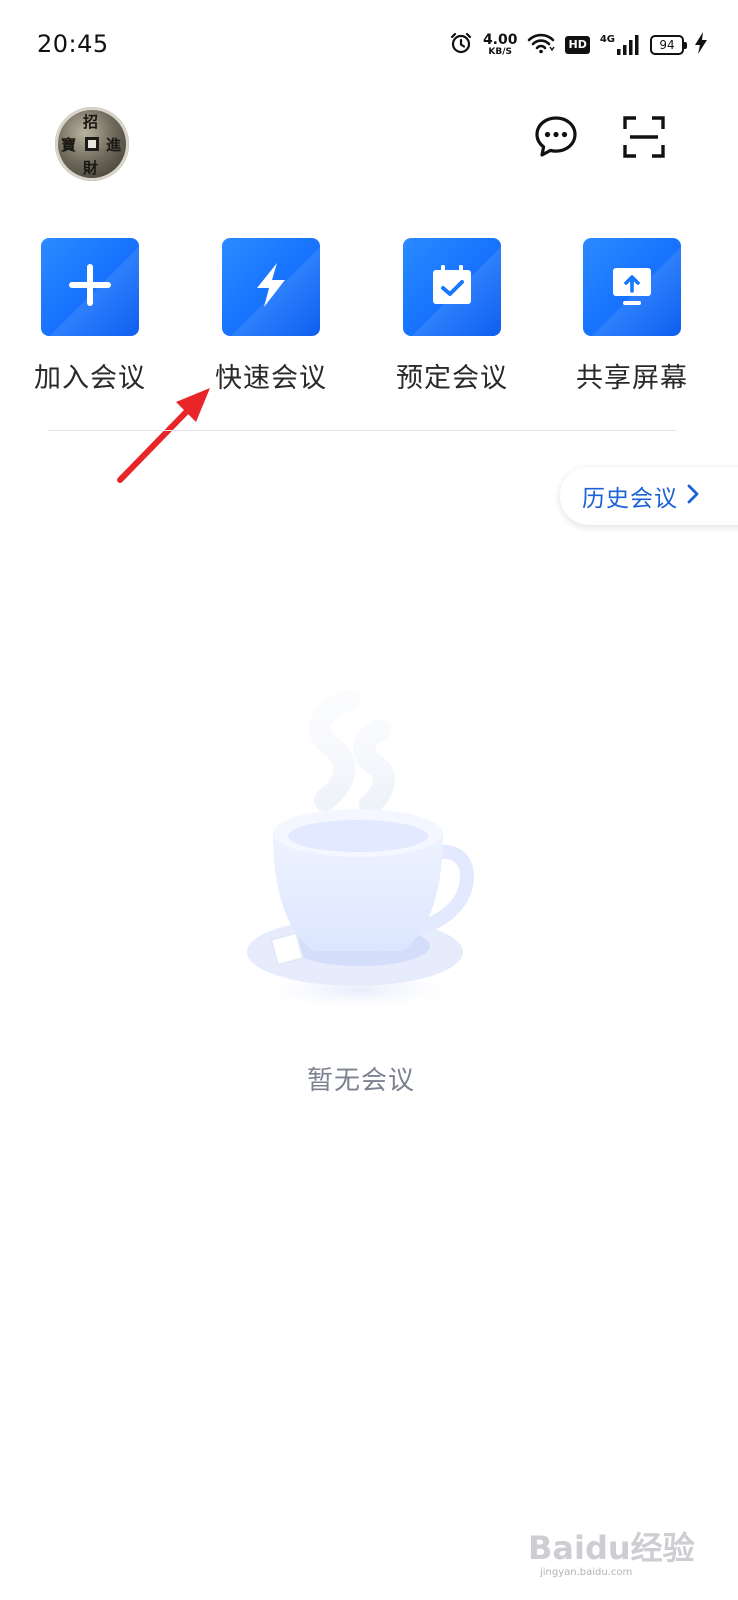  I want to click on message-icon, so click(556, 139).